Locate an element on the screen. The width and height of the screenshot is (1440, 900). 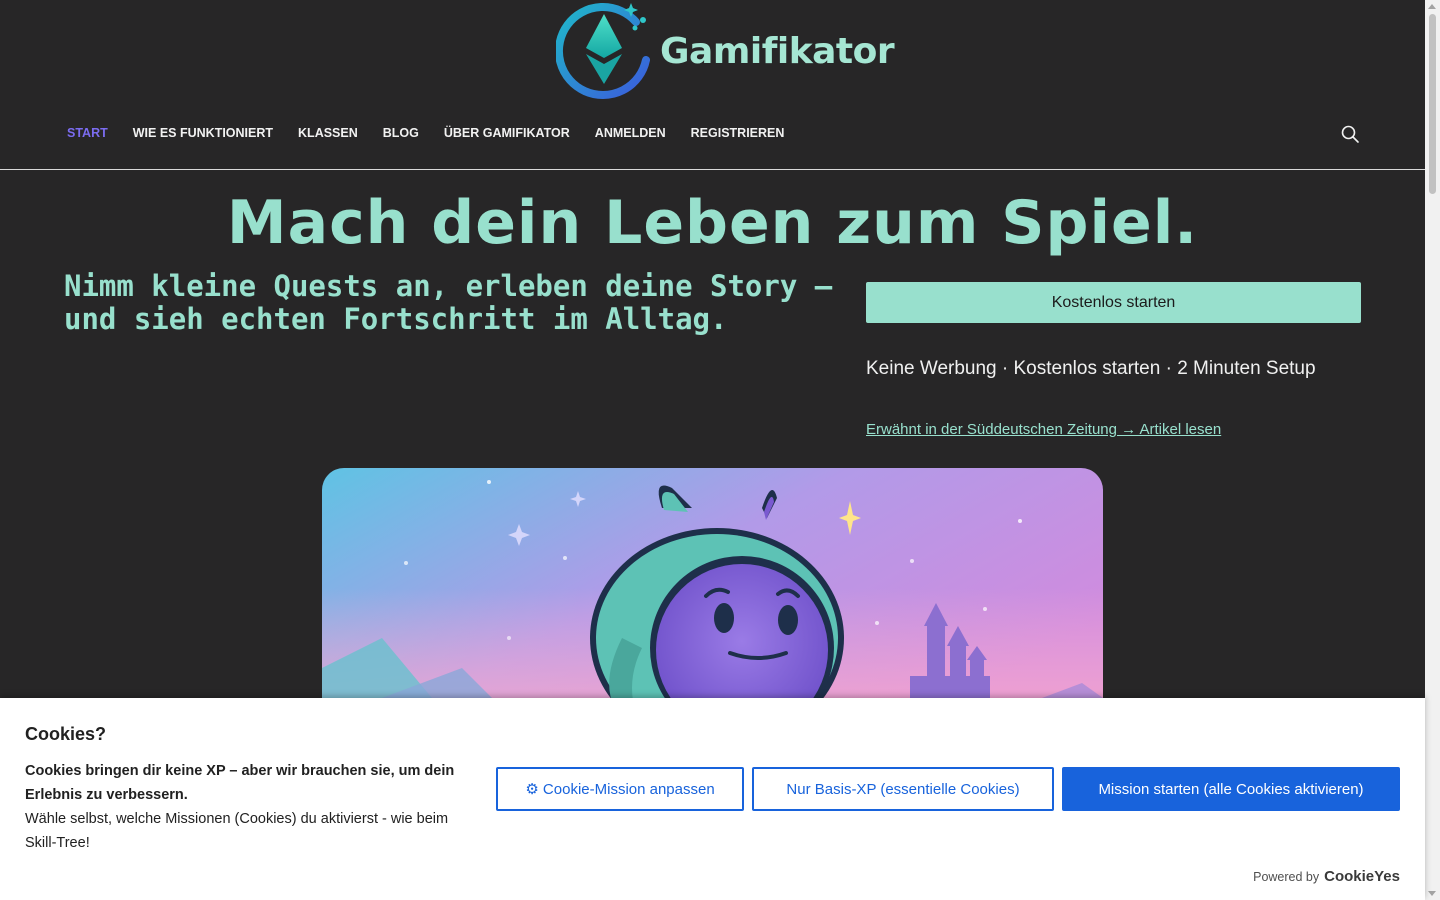
nav-item-about: ÜBER GAMIFIKATOR is located at coordinates (507, 133).